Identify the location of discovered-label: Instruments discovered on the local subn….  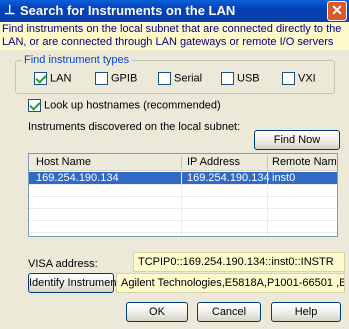
(134, 127).